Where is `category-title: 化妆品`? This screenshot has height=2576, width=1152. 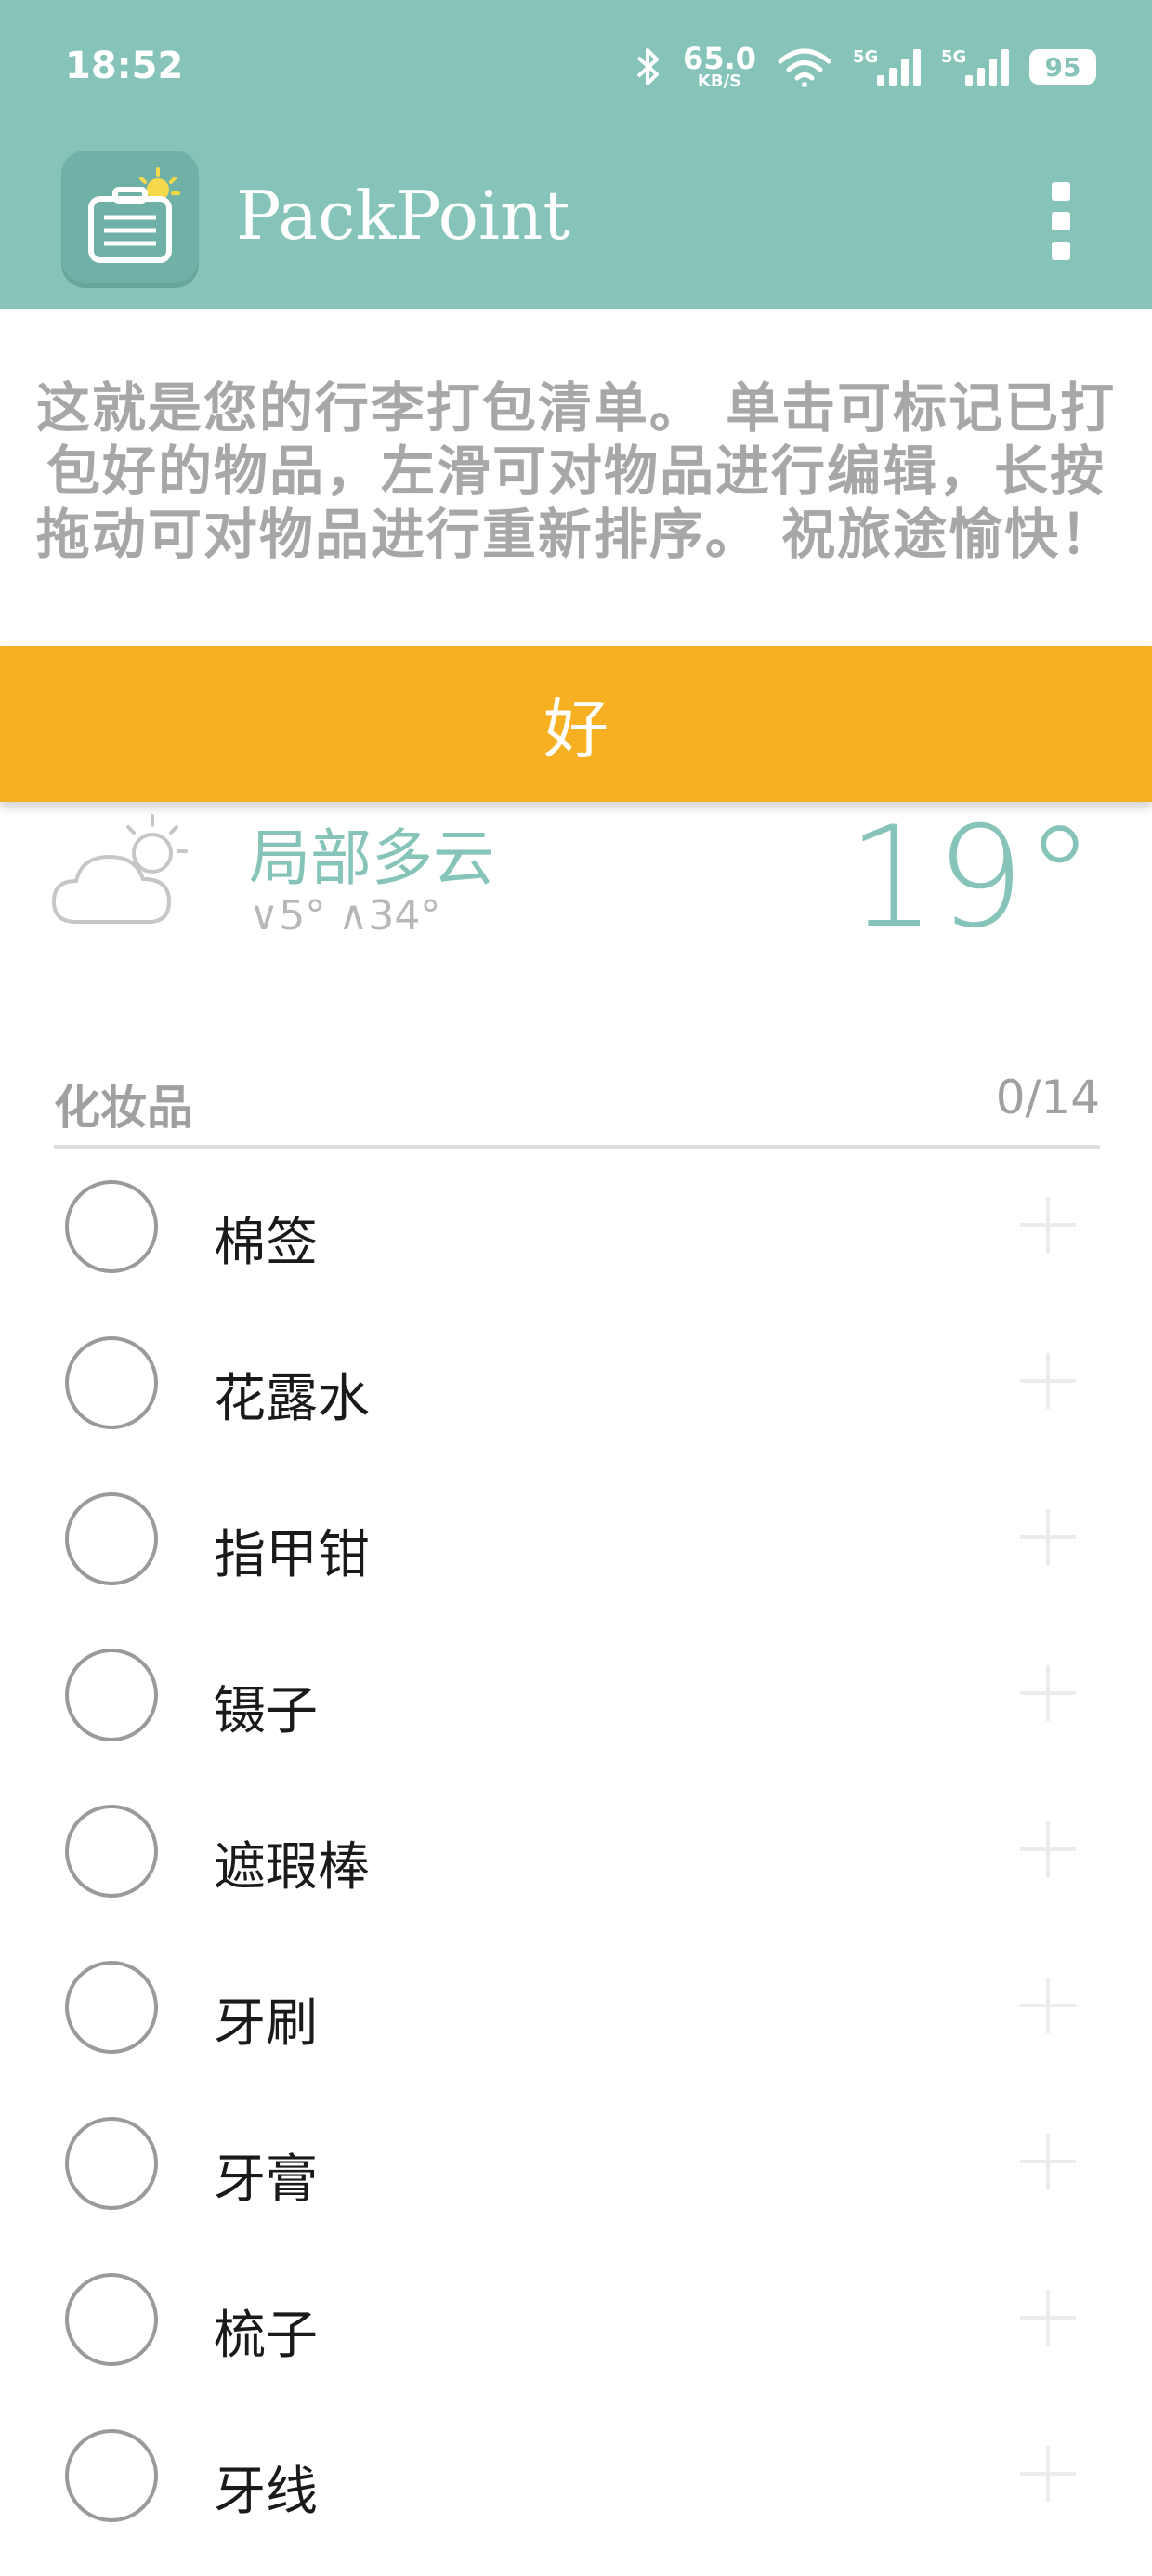 category-title: 化妆品 is located at coordinates (123, 1108).